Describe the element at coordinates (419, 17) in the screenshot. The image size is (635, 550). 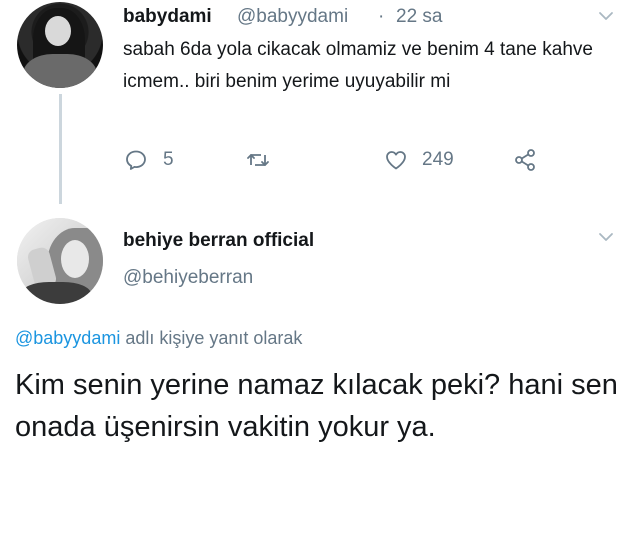
I see `tweet1-timestamp: 22 sa` at that location.